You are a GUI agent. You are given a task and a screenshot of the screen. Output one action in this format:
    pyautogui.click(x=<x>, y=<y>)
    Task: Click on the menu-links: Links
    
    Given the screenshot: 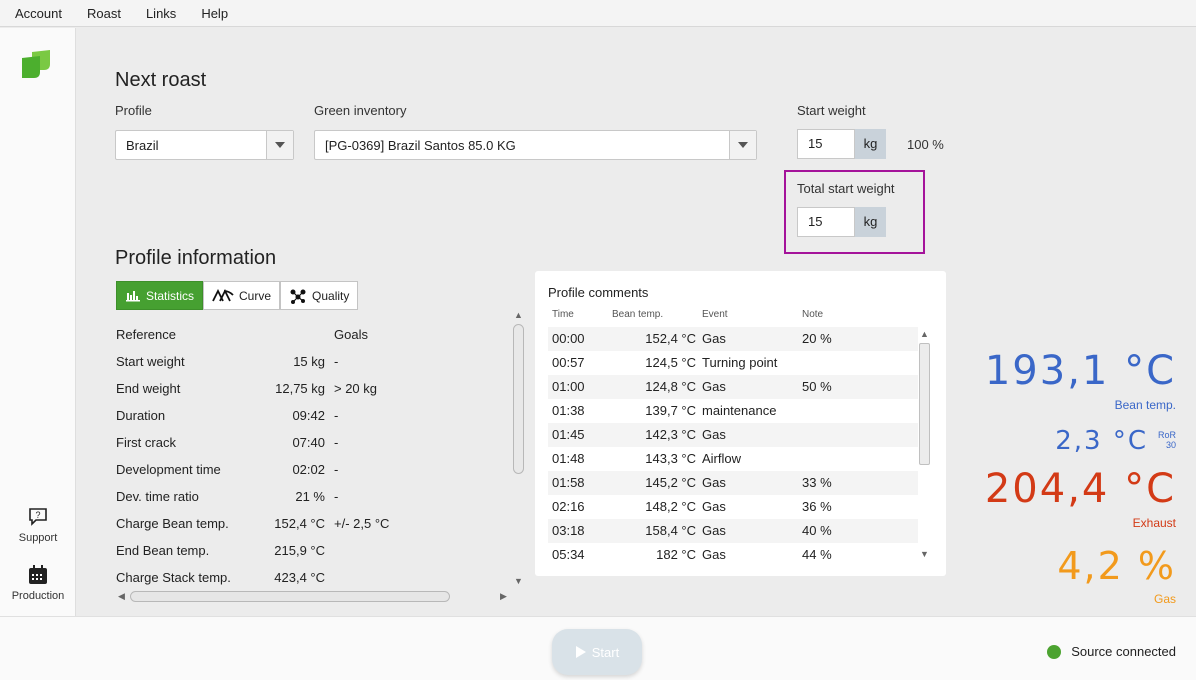 What is the action you would take?
    pyautogui.click(x=158, y=13)
    